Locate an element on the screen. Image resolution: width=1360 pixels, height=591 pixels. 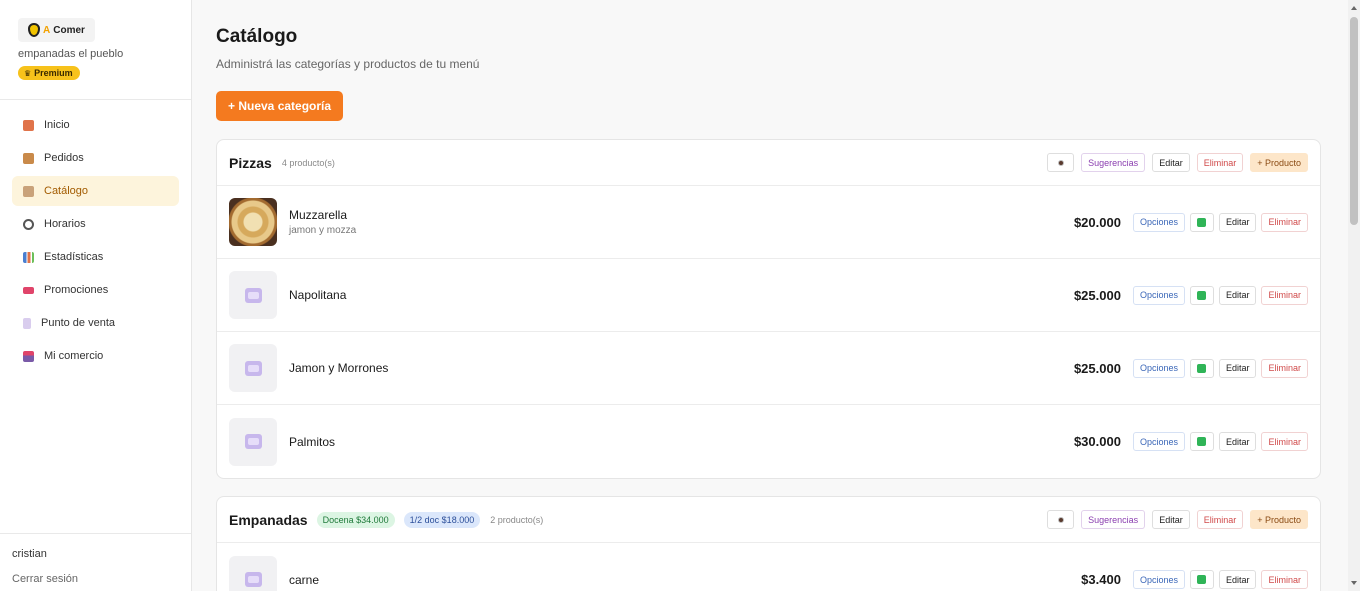
scroll-up-arrow-icon is located at coordinates (1354, 8).